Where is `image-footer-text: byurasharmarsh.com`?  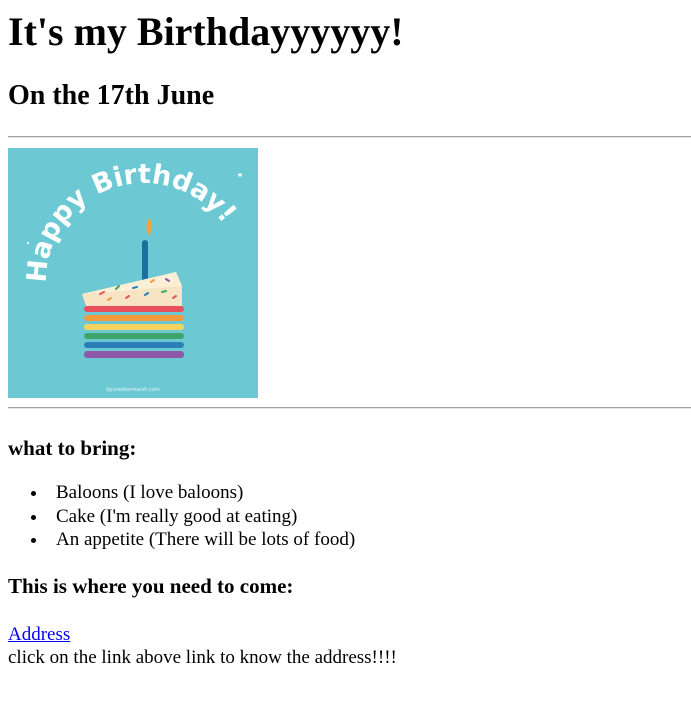
image-footer-text: byurasharmarsh.com is located at coordinates (132, 390).